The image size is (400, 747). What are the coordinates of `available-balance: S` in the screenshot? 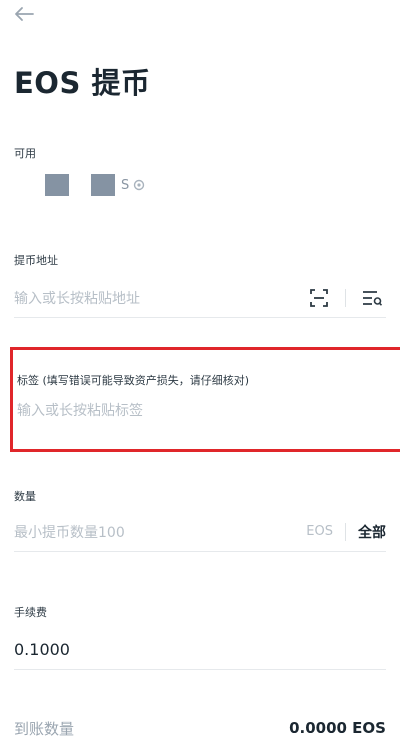 It's located at (95, 185).